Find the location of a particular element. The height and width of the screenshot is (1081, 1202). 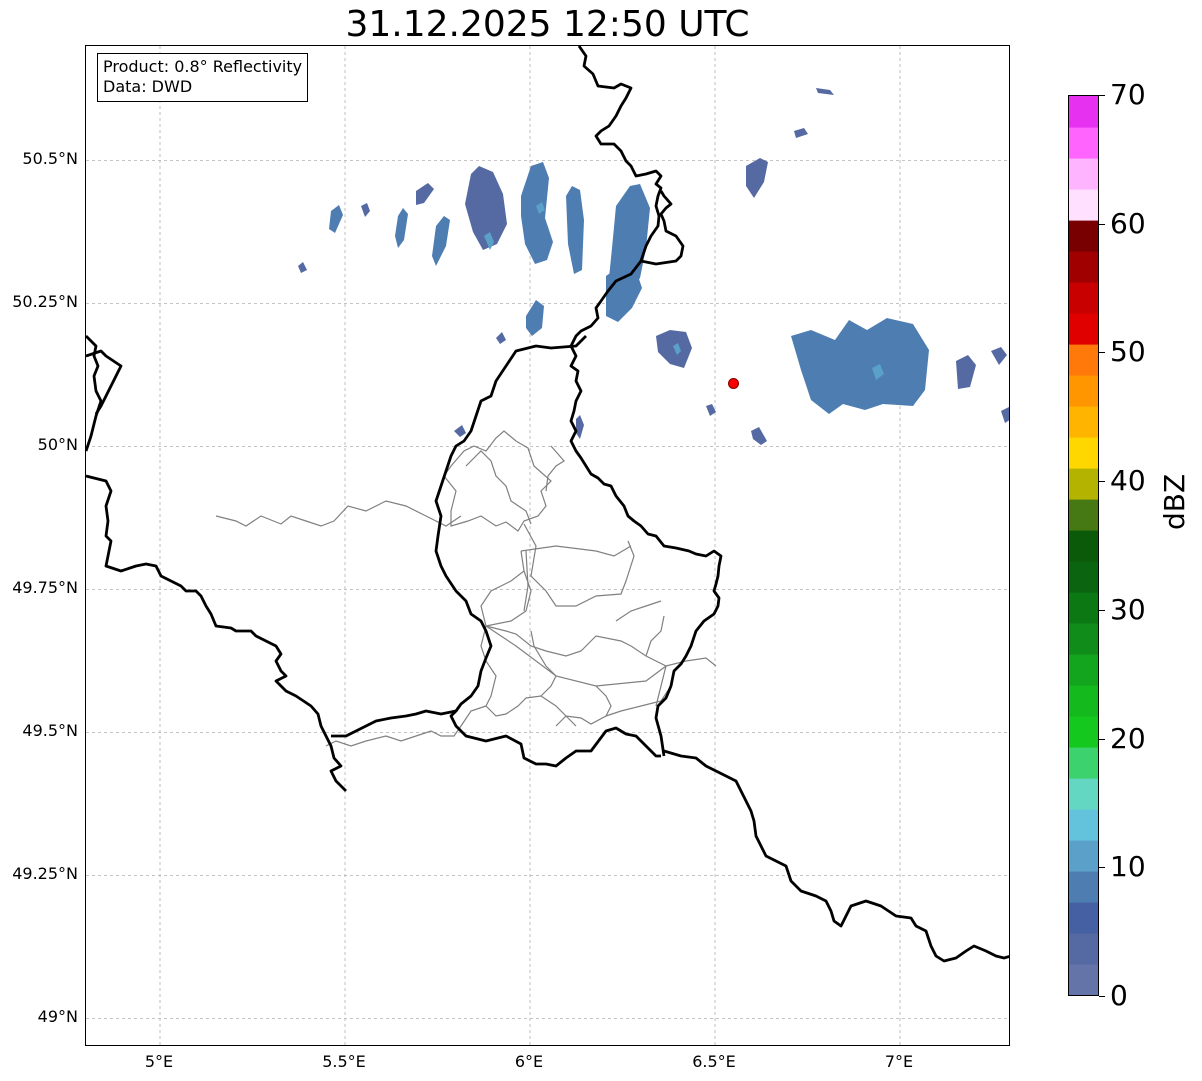

lat-tick-label: 49°N is located at coordinates (57, 1017).